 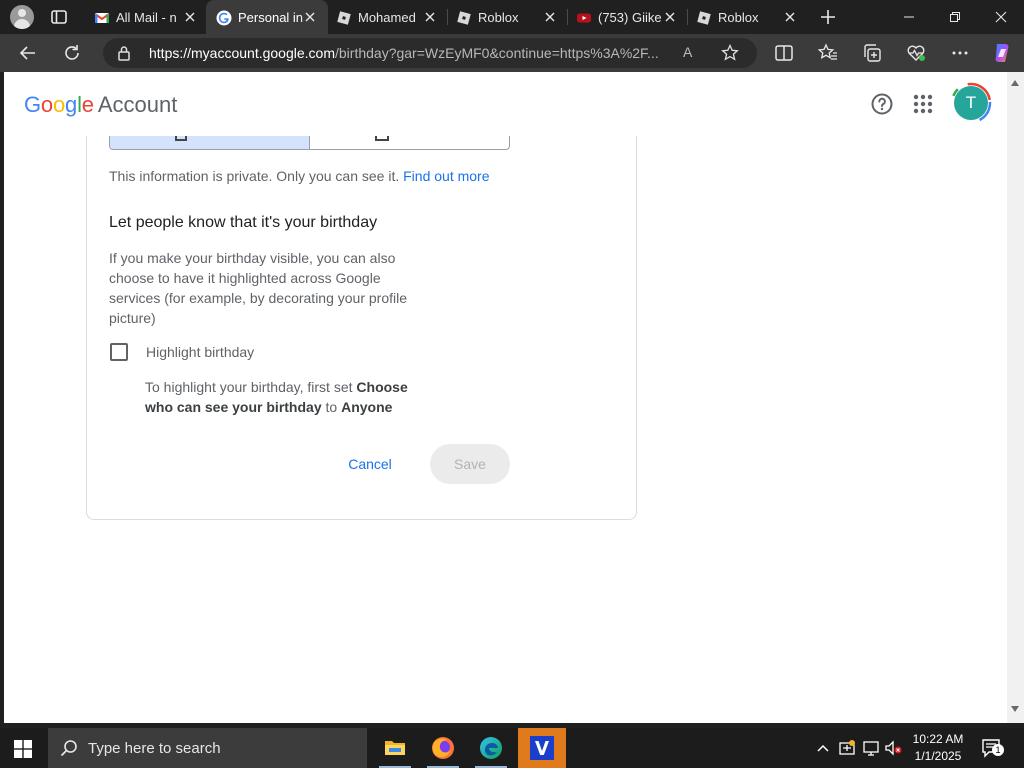 What do you see at coordinates (146, 17) in the screenshot?
I see `tab-all-mail: All Mail - n` at bounding box center [146, 17].